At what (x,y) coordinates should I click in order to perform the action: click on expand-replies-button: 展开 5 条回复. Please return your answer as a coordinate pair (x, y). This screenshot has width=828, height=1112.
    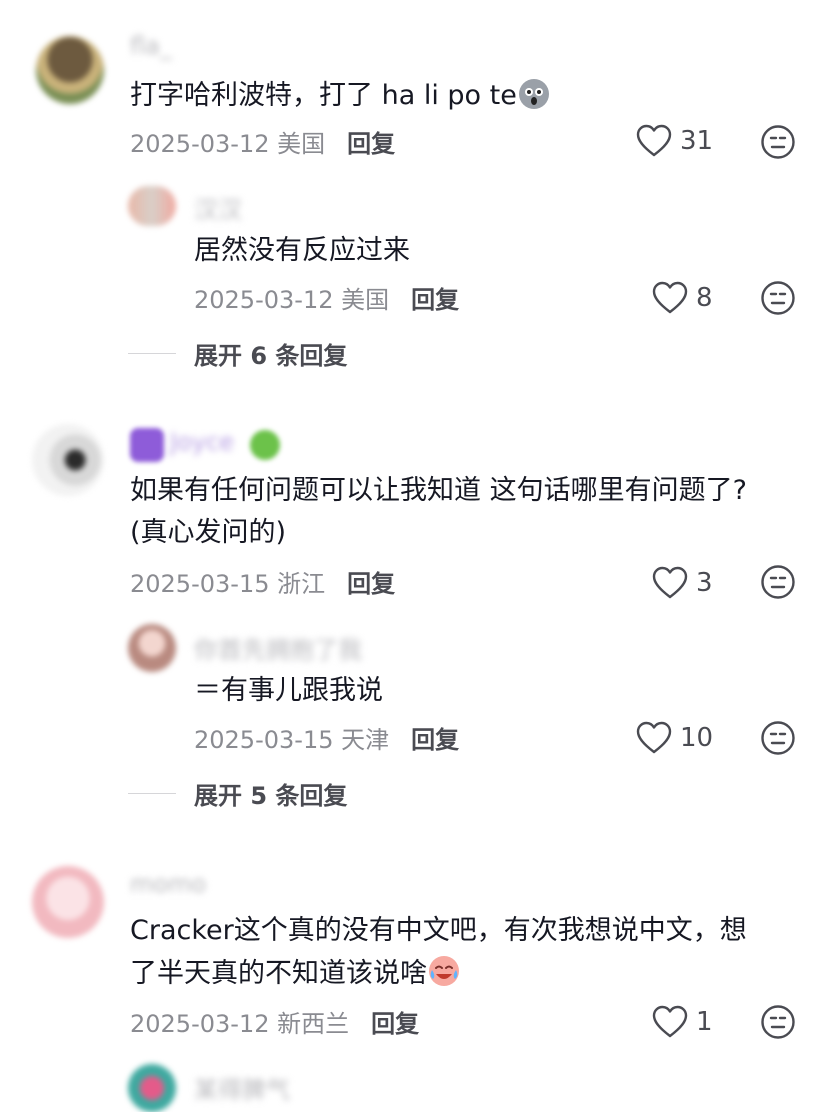
    Looking at the image, I should click on (237, 793).